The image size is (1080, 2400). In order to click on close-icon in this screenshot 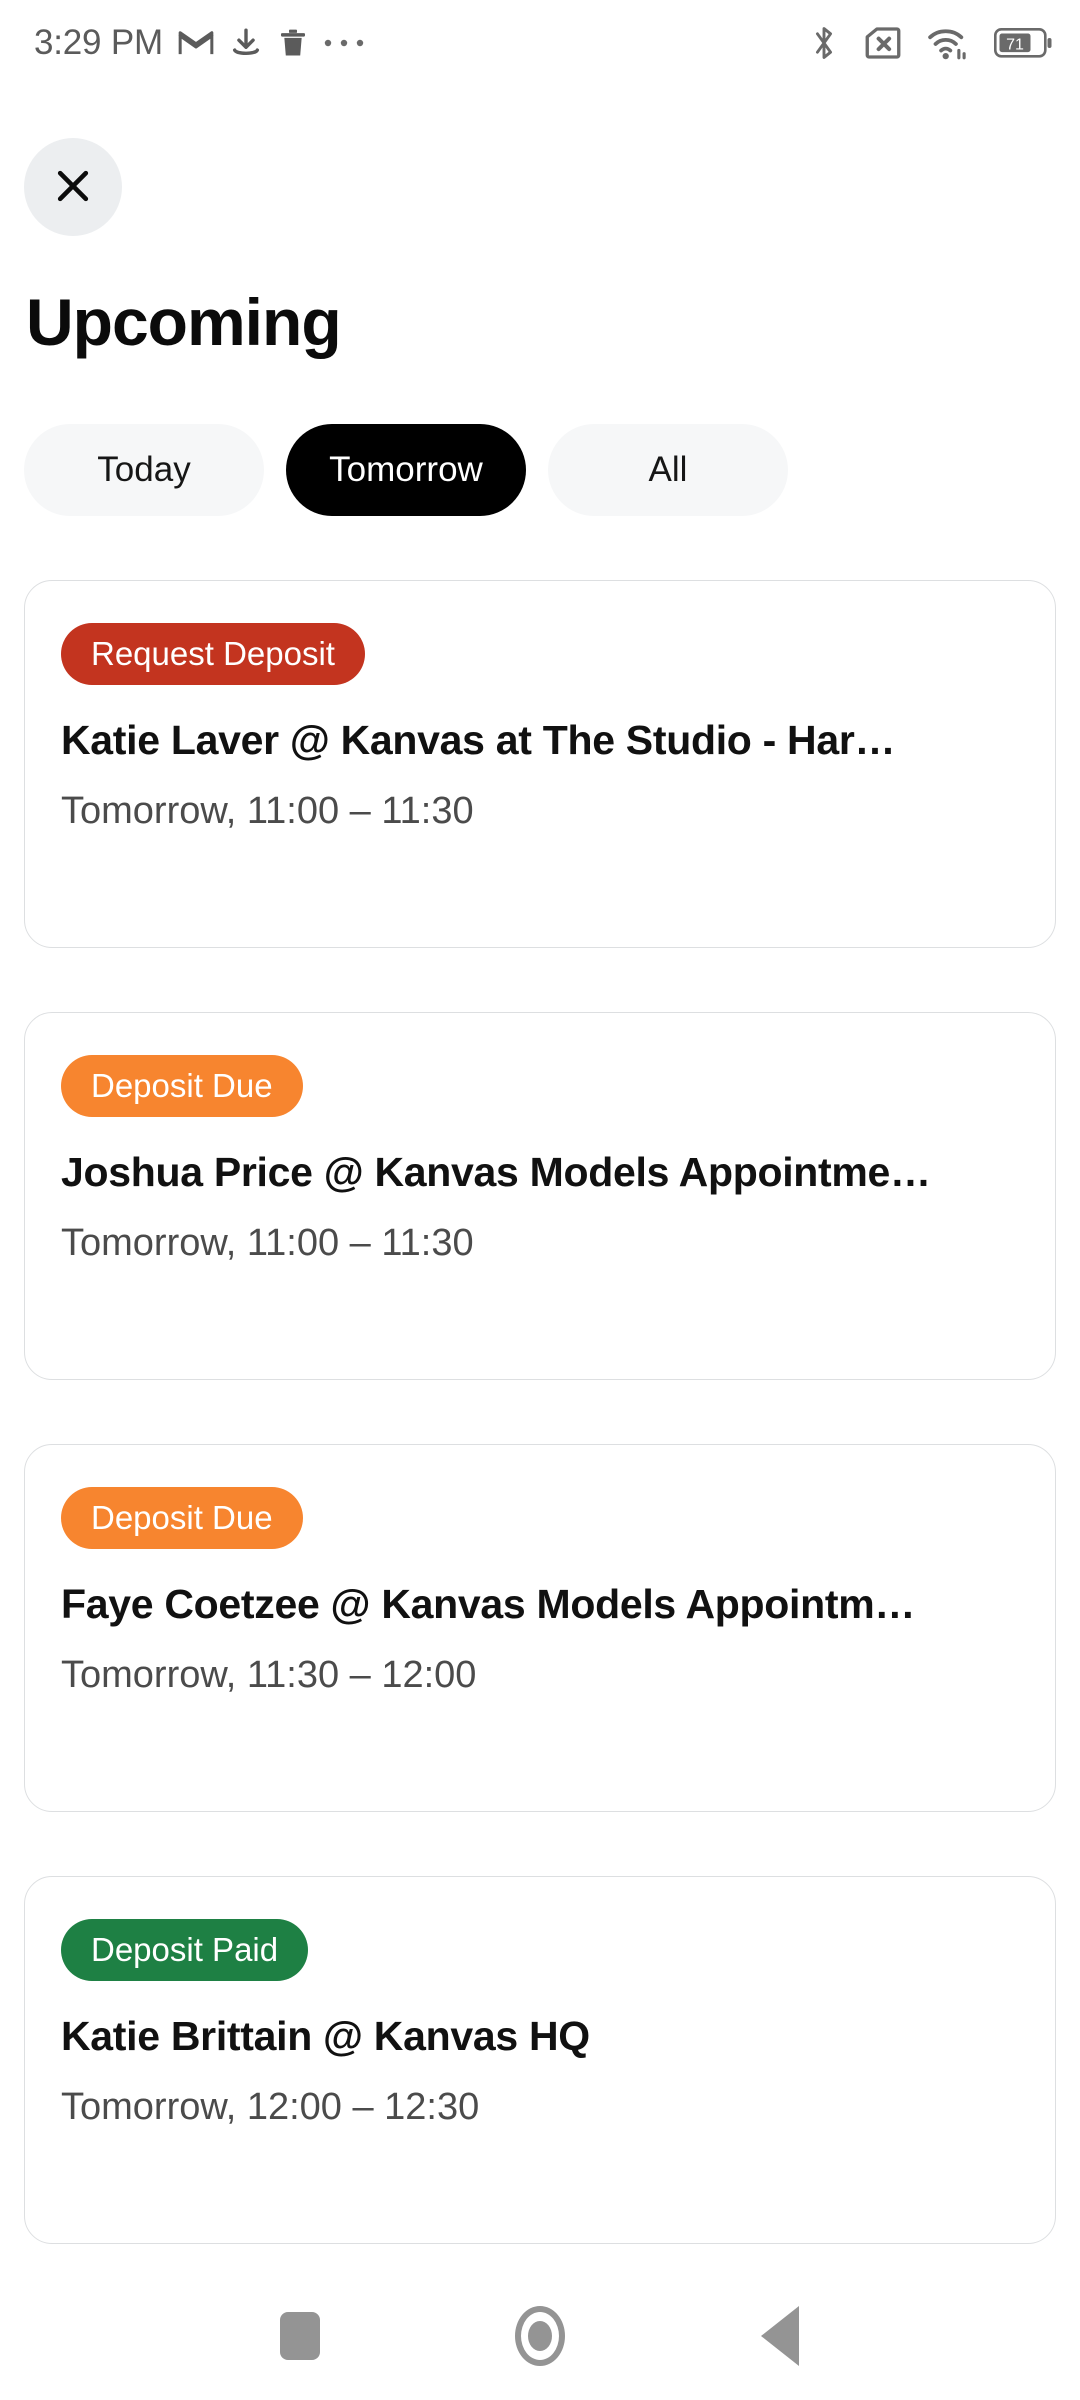, I will do `click(73, 187)`.